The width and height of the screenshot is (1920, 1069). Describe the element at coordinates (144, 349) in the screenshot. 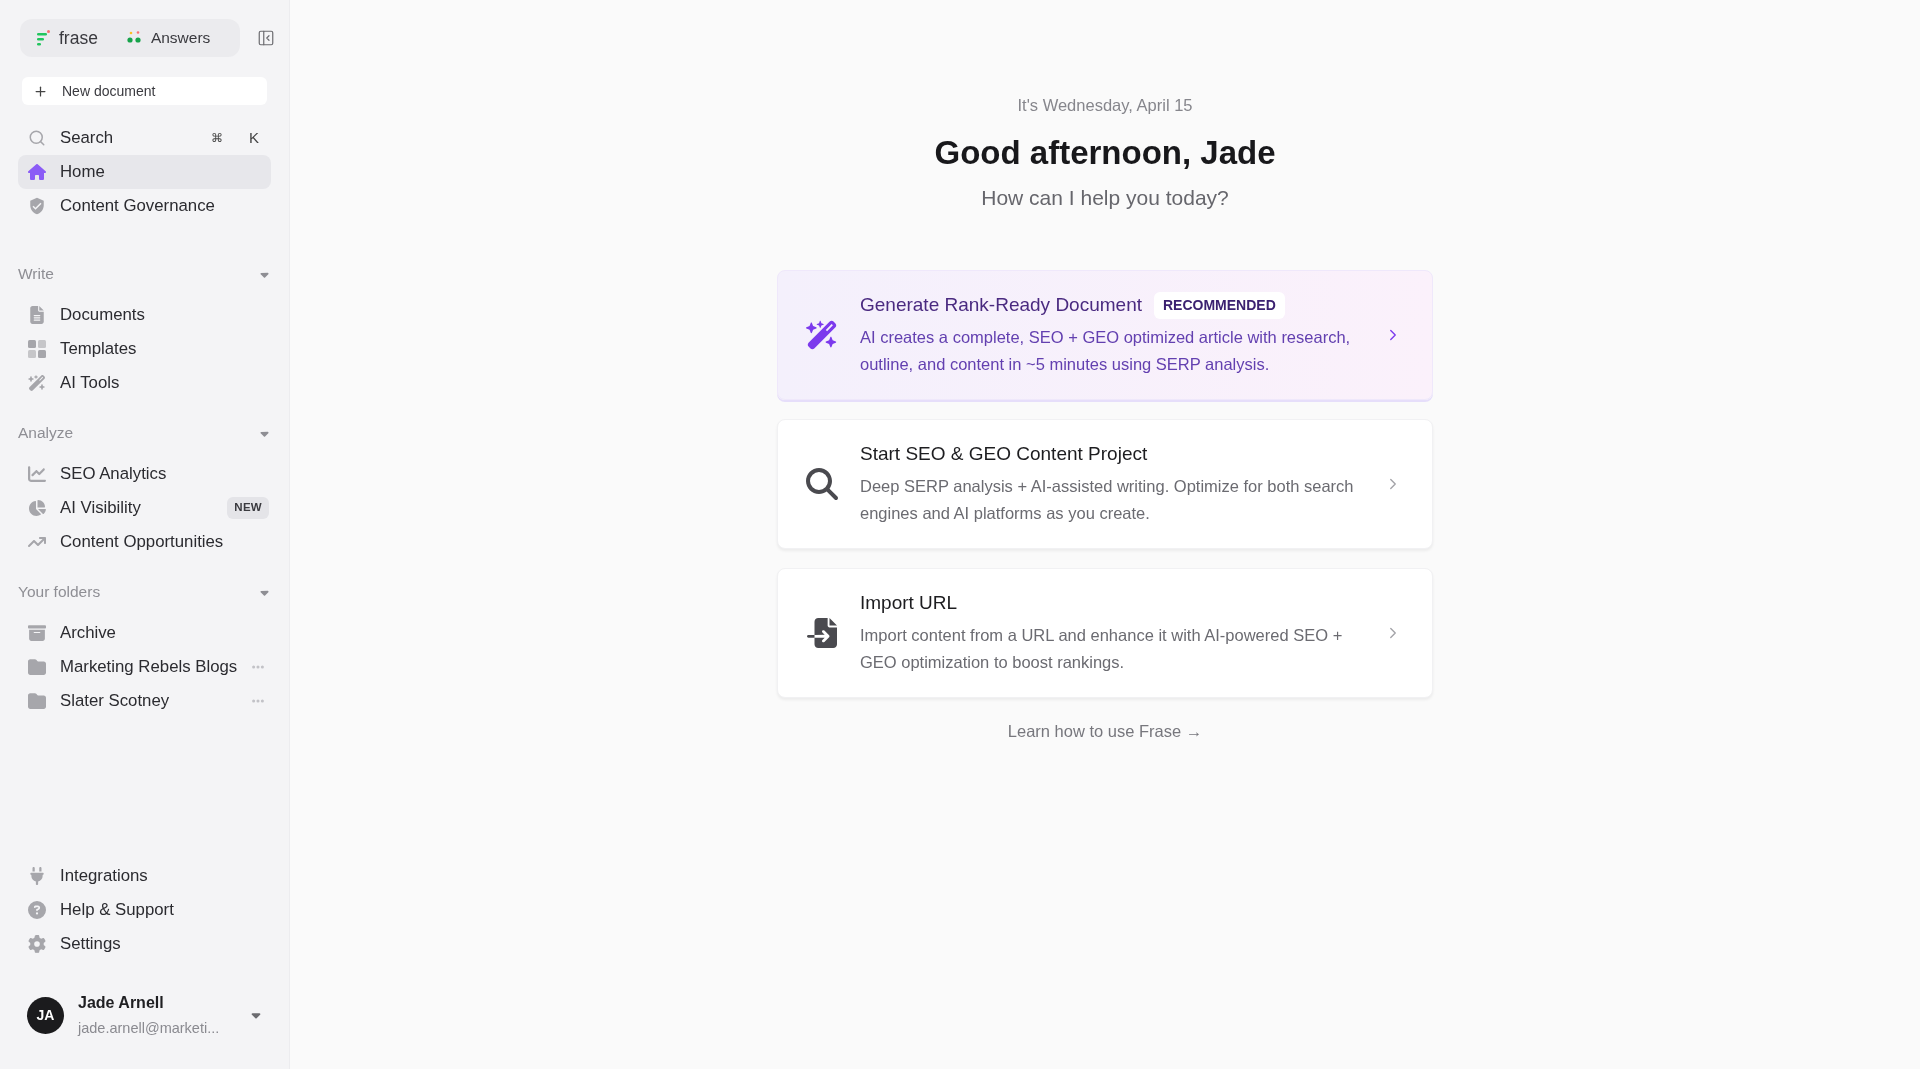

I see `sidebar-item: Templates` at that location.